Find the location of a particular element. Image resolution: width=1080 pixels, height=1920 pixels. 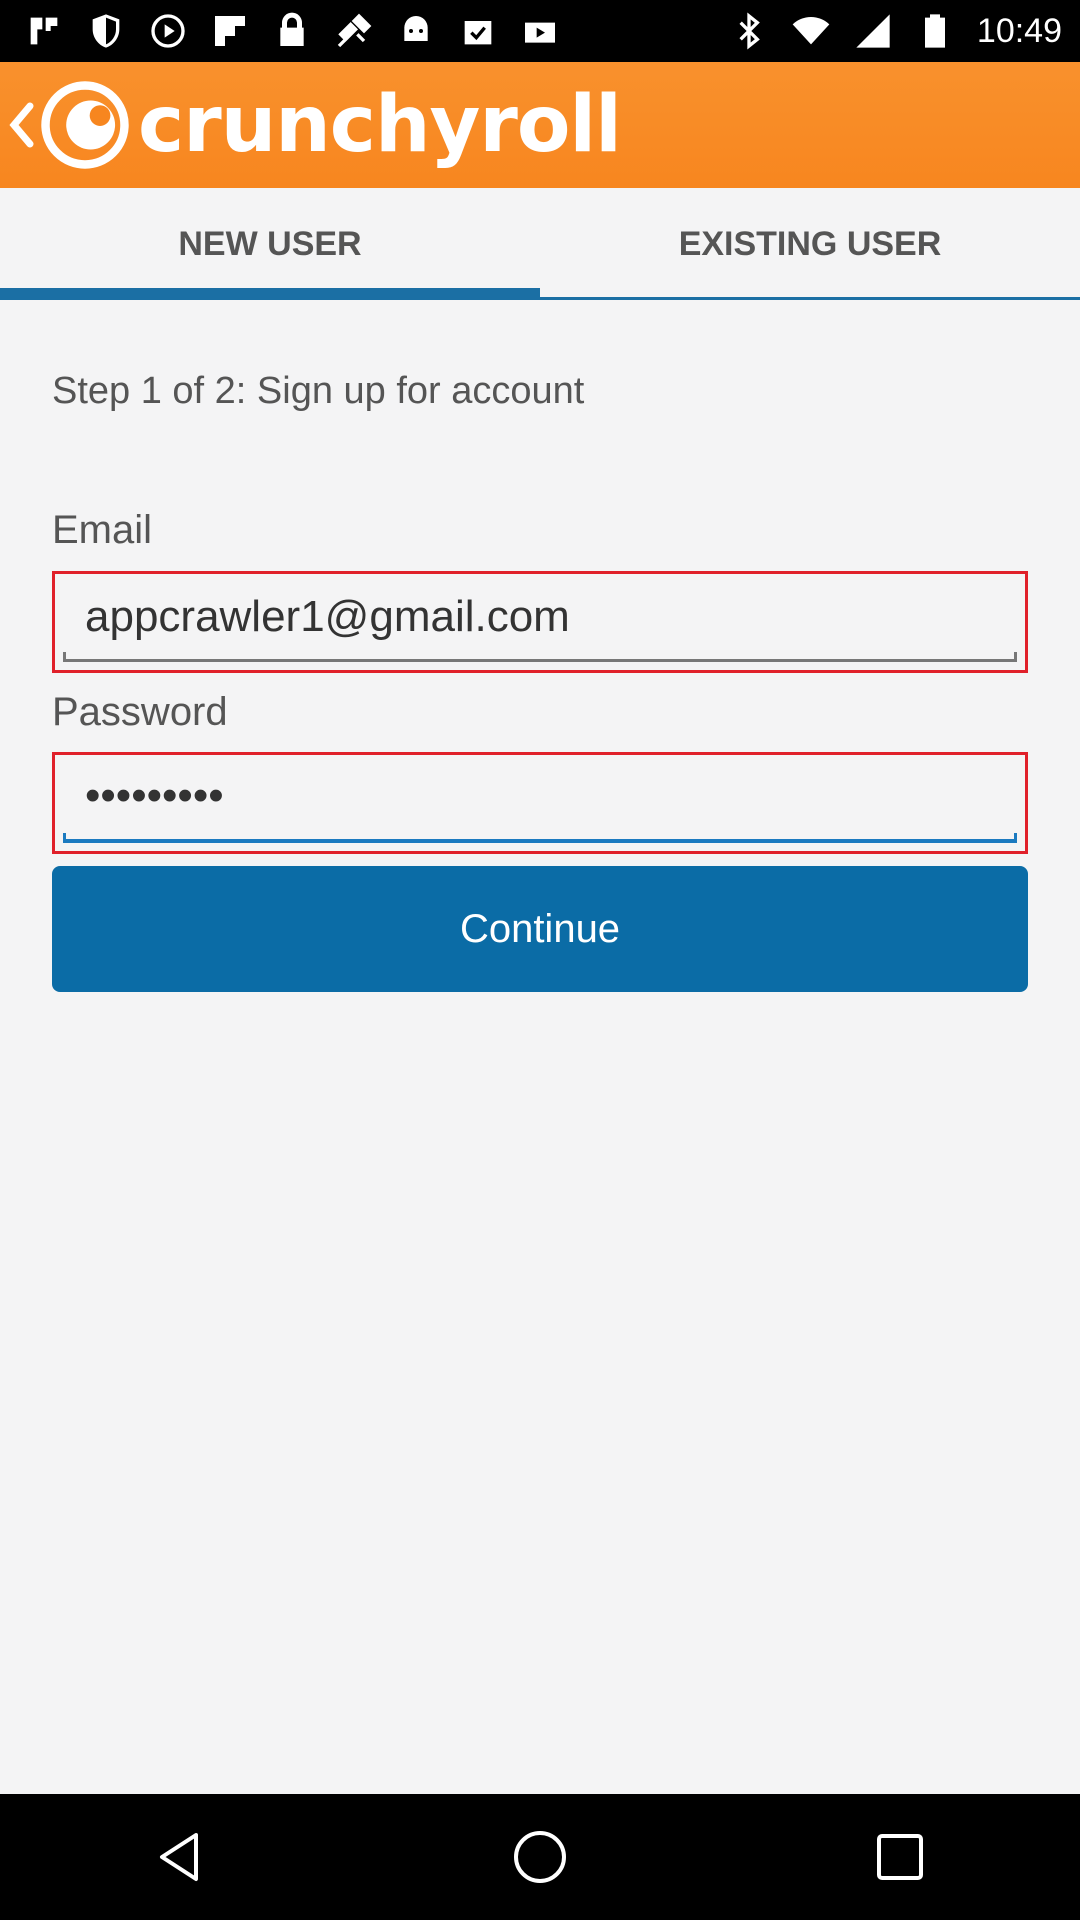

password-field: ••••••••• is located at coordinates (540, 803).